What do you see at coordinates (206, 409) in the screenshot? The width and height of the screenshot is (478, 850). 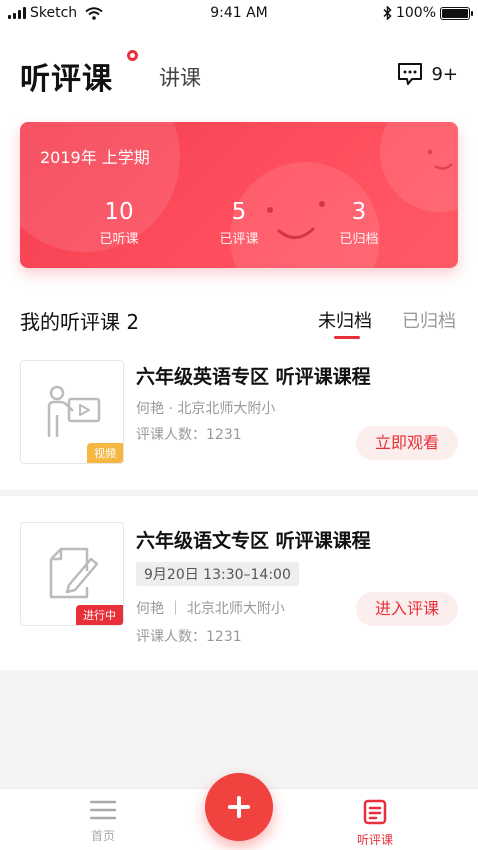 I see `teacher-school: 何艳 · 北京北师大附小` at bounding box center [206, 409].